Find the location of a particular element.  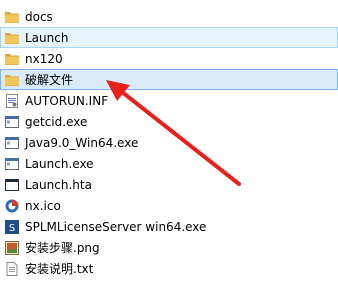

file-name: Java9.0_Win64.exe is located at coordinates (82, 142).